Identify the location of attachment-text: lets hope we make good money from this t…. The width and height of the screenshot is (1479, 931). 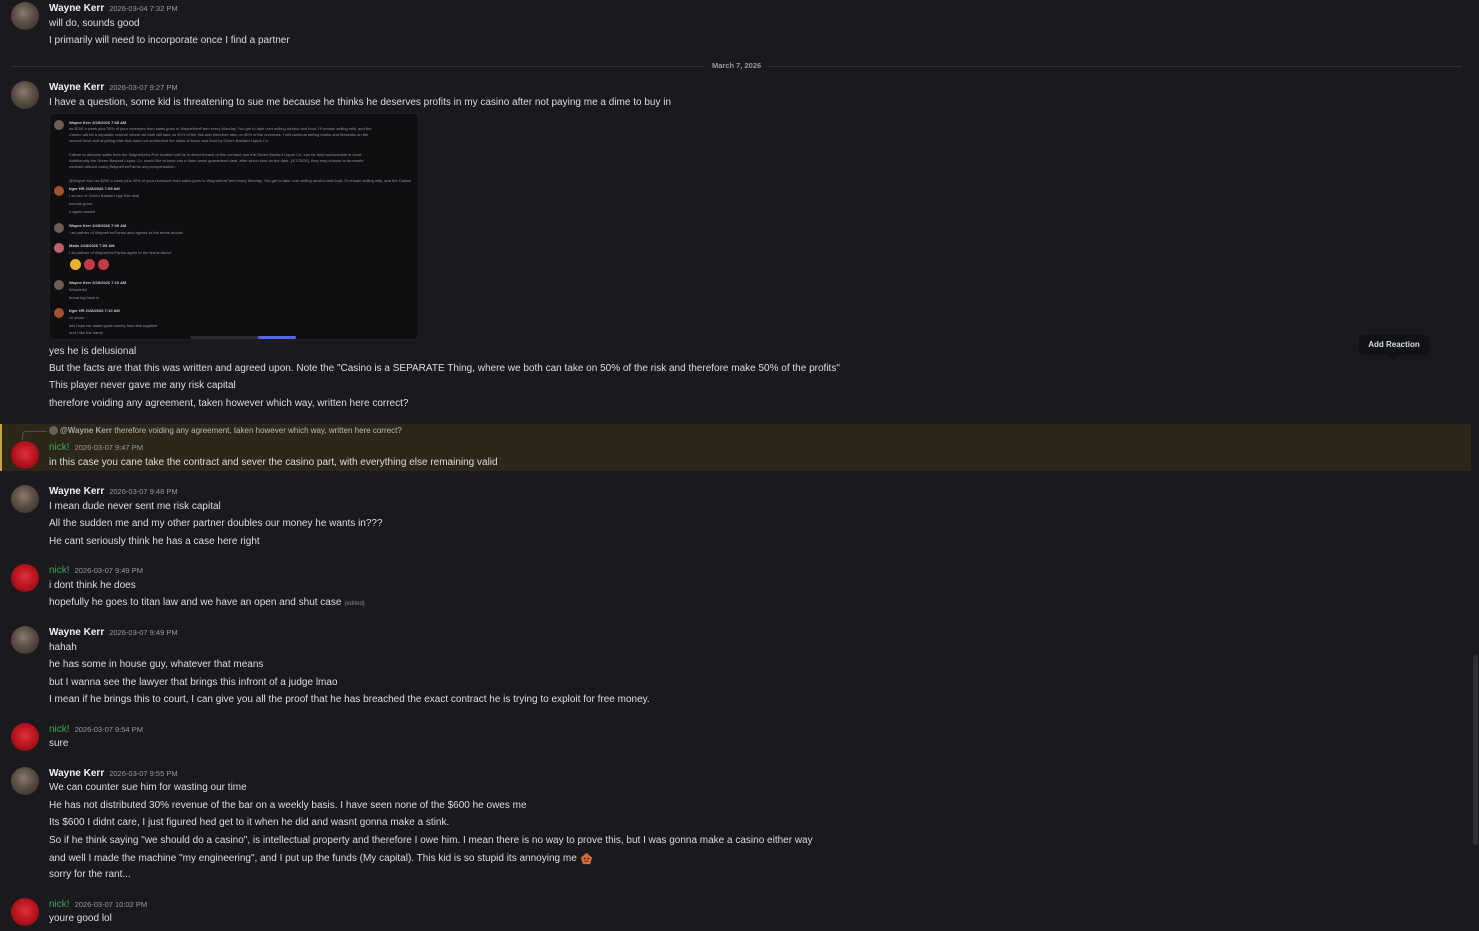
(113, 325).